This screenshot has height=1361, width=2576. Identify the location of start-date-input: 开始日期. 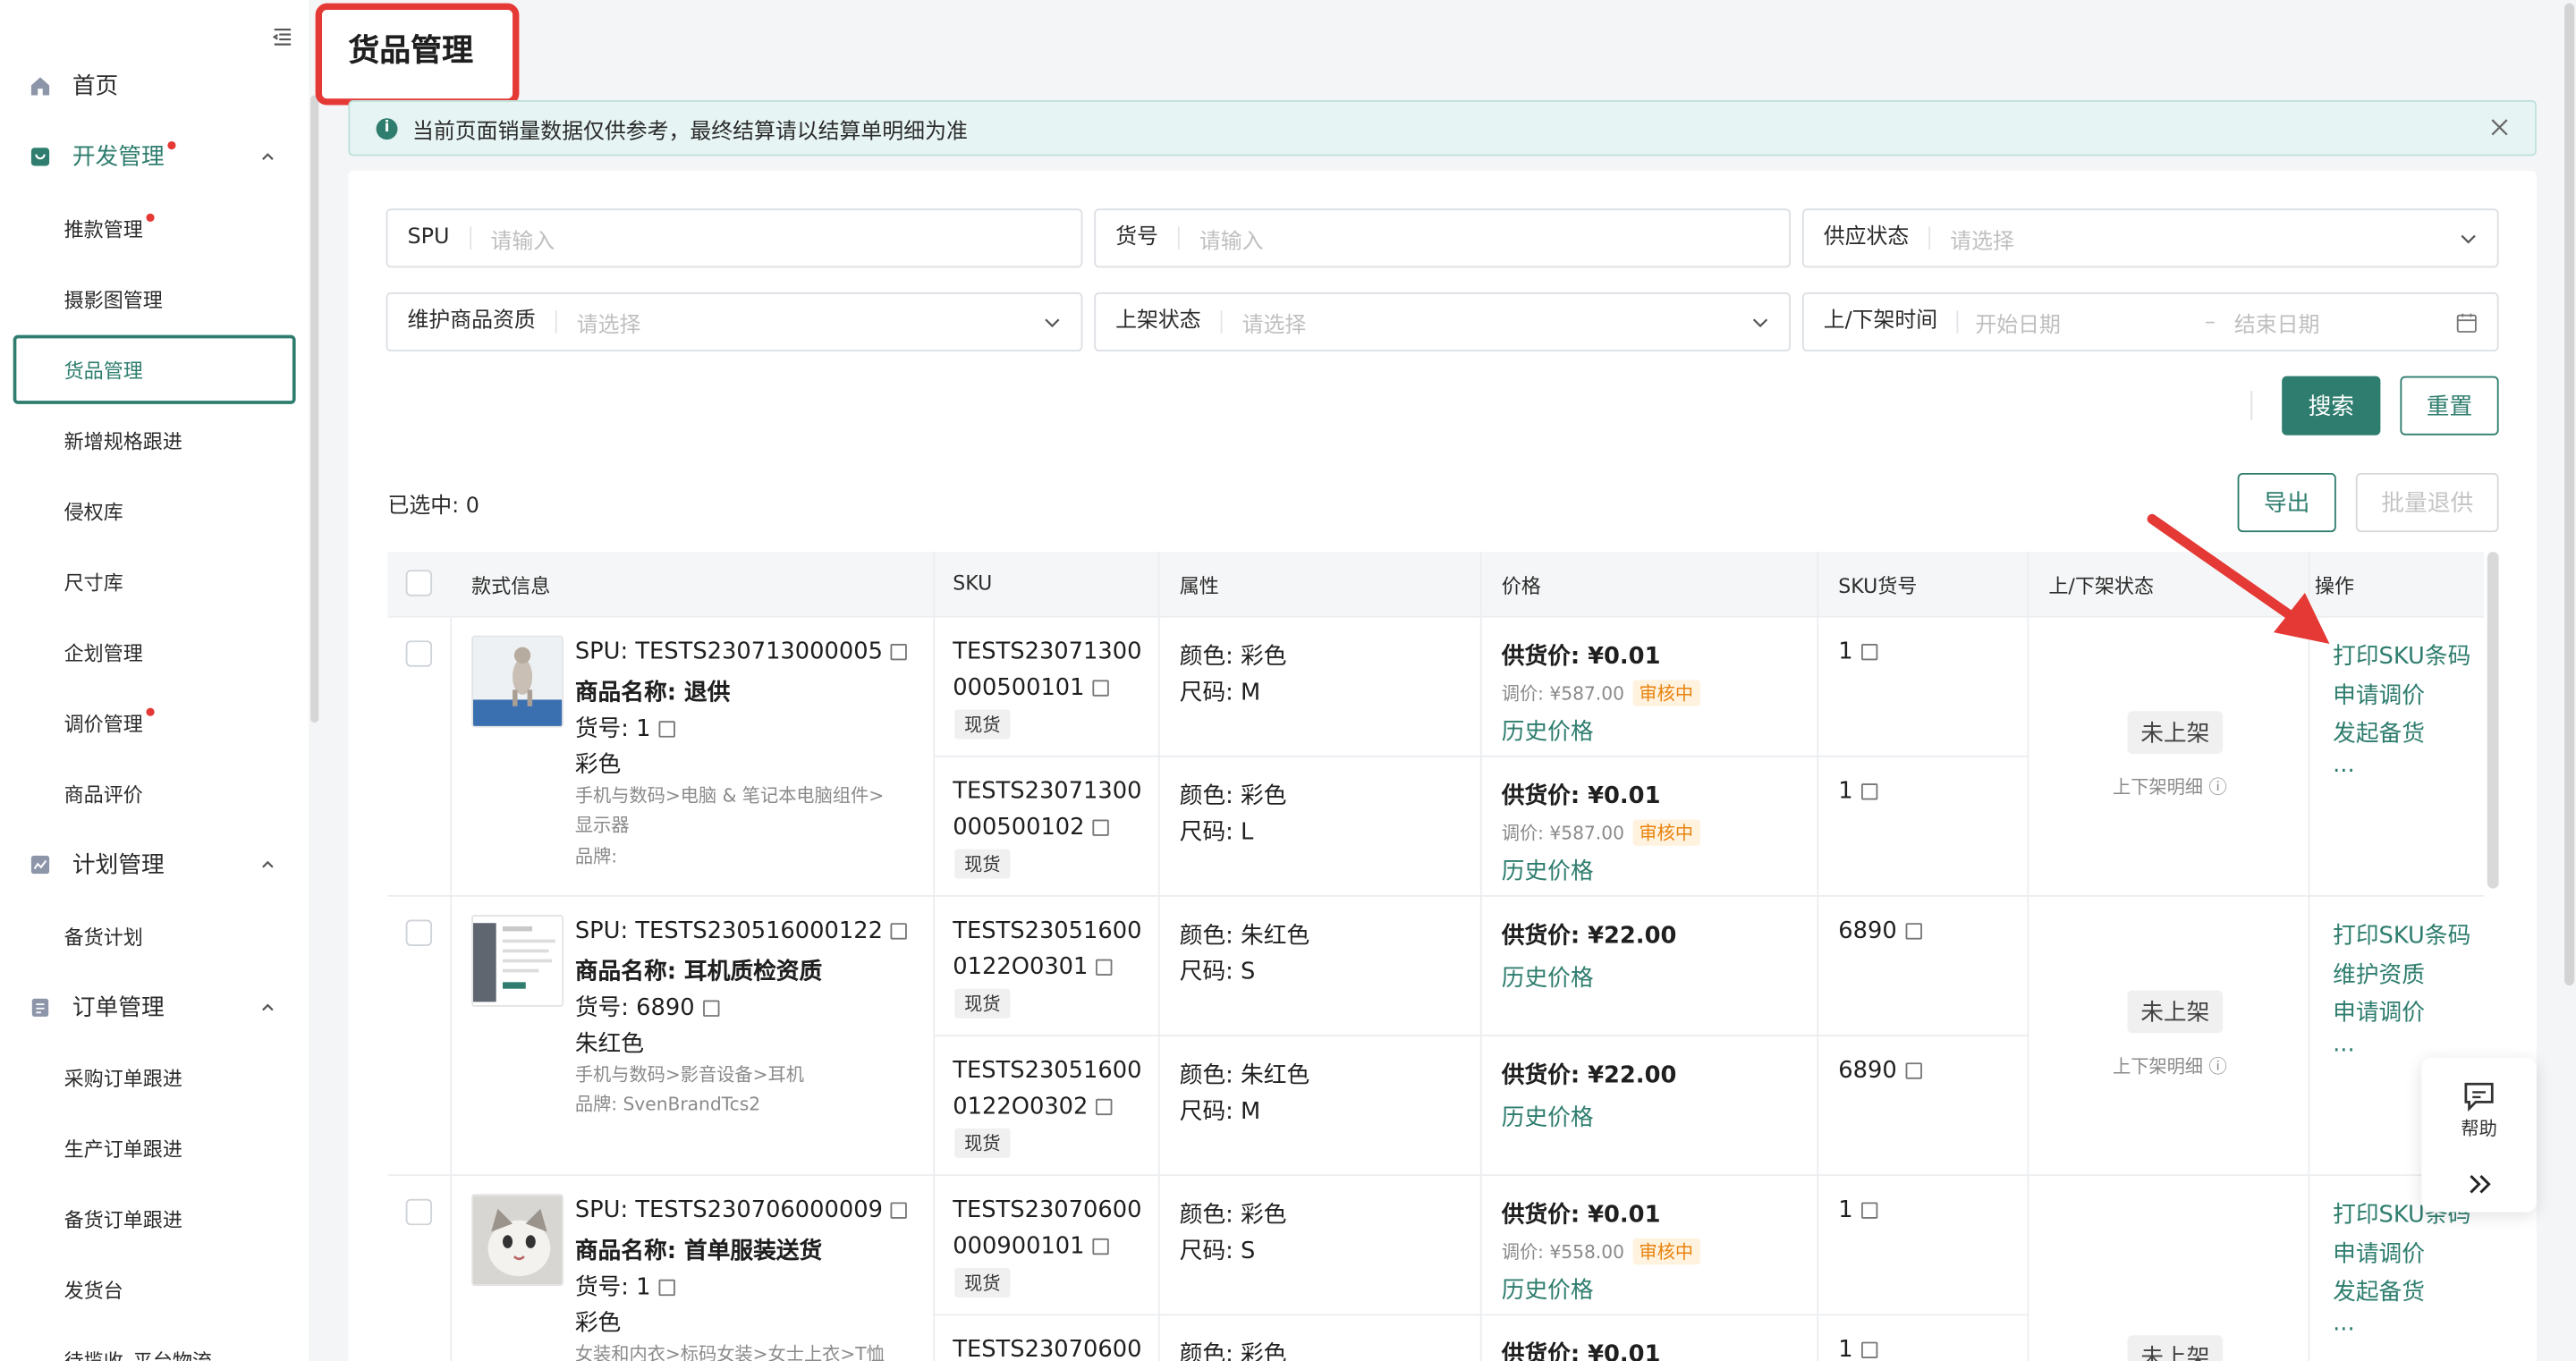
(2010, 322).